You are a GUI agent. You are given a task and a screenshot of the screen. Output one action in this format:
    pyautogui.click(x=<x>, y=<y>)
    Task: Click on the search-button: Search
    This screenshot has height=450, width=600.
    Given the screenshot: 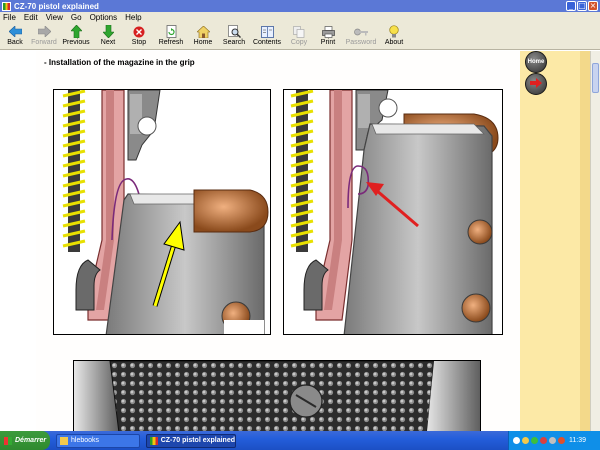 What is the action you would take?
    pyautogui.click(x=234, y=37)
    